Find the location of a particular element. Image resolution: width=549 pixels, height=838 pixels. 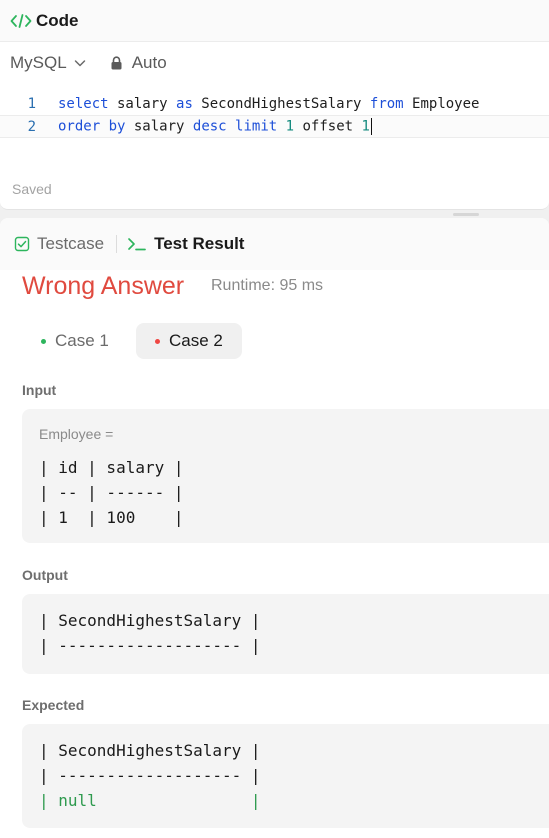

input-line: | 1 | 100 | is located at coordinates (111, 517).